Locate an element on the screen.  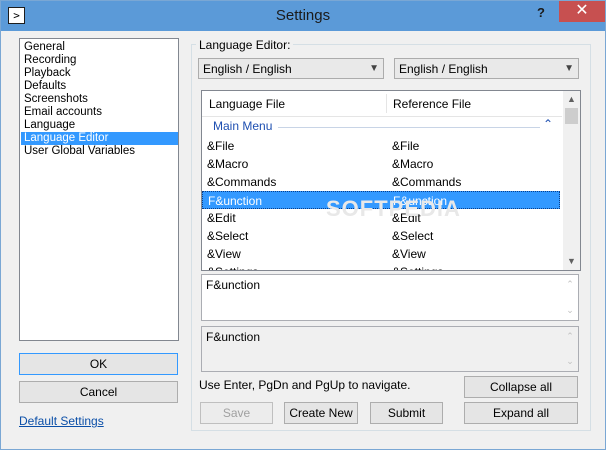
column-separator is located at coordinates (386, 103).